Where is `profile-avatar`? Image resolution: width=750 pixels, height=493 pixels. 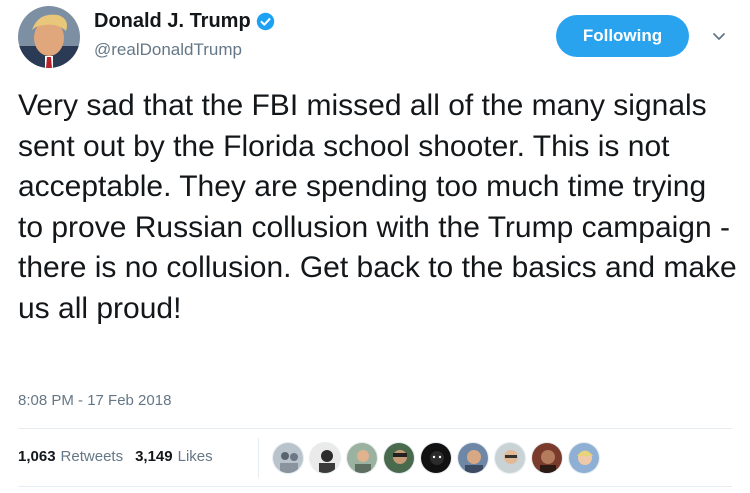
profile-avatar is located at coordinates (49, 37).